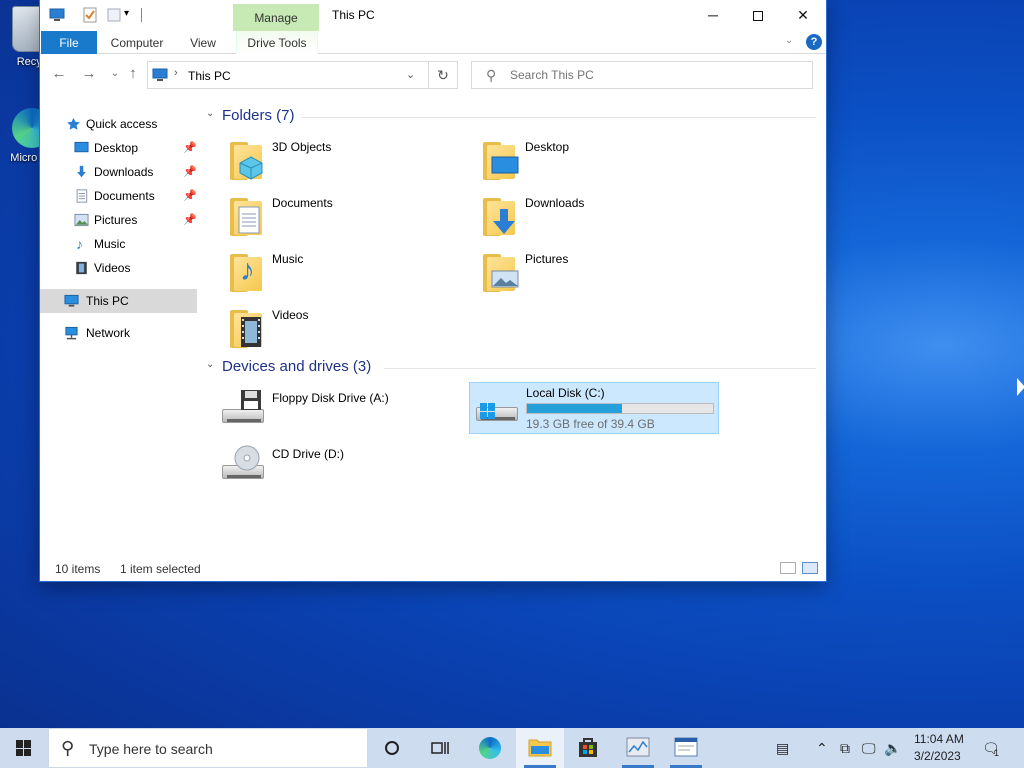 Image resolution: width=1024 pixels, height=768 pixels. What do you see at coordinates (604, 164) in the screenshot?
I see `folder-tile-desktop: Desktop` at bounding box center [604, 164].